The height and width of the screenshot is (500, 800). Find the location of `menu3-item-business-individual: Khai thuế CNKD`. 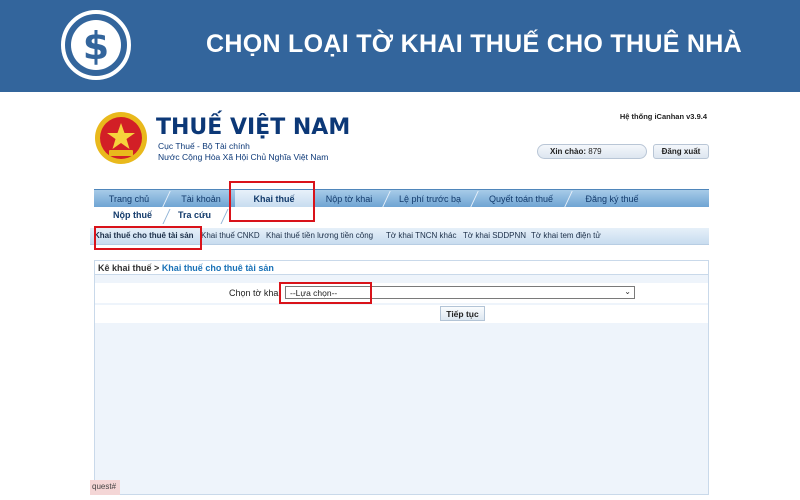

menu3-item-business-individual: Khai thuế CNKD is located at coordinates (230, 235).